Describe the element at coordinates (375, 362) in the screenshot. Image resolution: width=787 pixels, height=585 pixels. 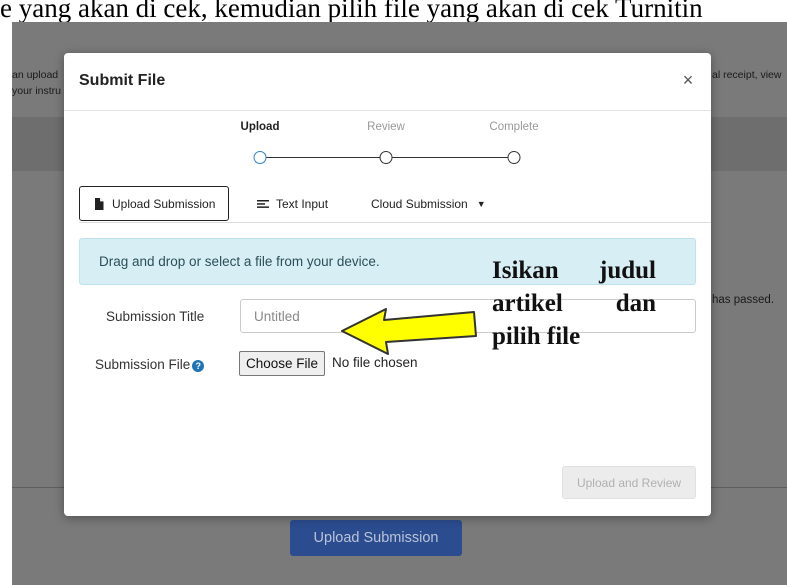
I see `no-file-chosen-text: No file chosen` at that location.